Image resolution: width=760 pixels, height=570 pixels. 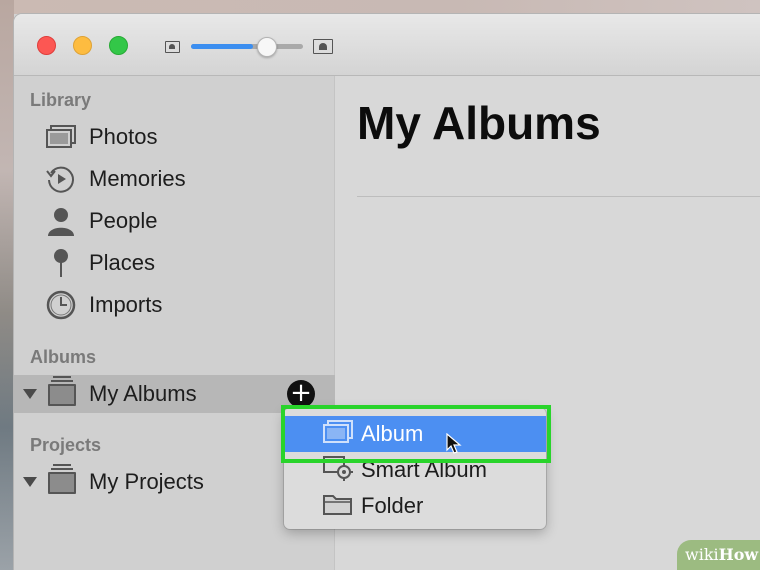 I want to click on sidebar-item-label: My Projects, so click(x=146, y=481).